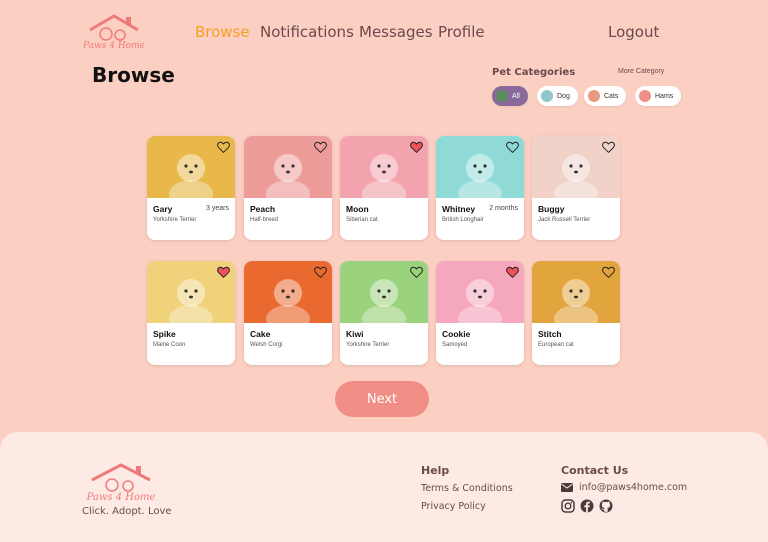  Describe the element at coordinates (222, 32) in the screenshot. I see `nav-browse: Browse` at that location.